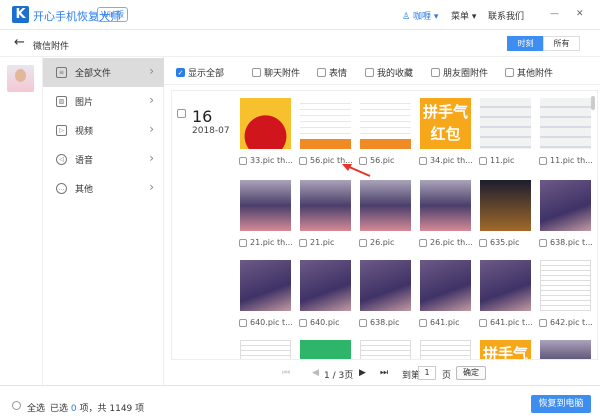  I want to click on file-item-label: 640.pic, so click(329, 322).